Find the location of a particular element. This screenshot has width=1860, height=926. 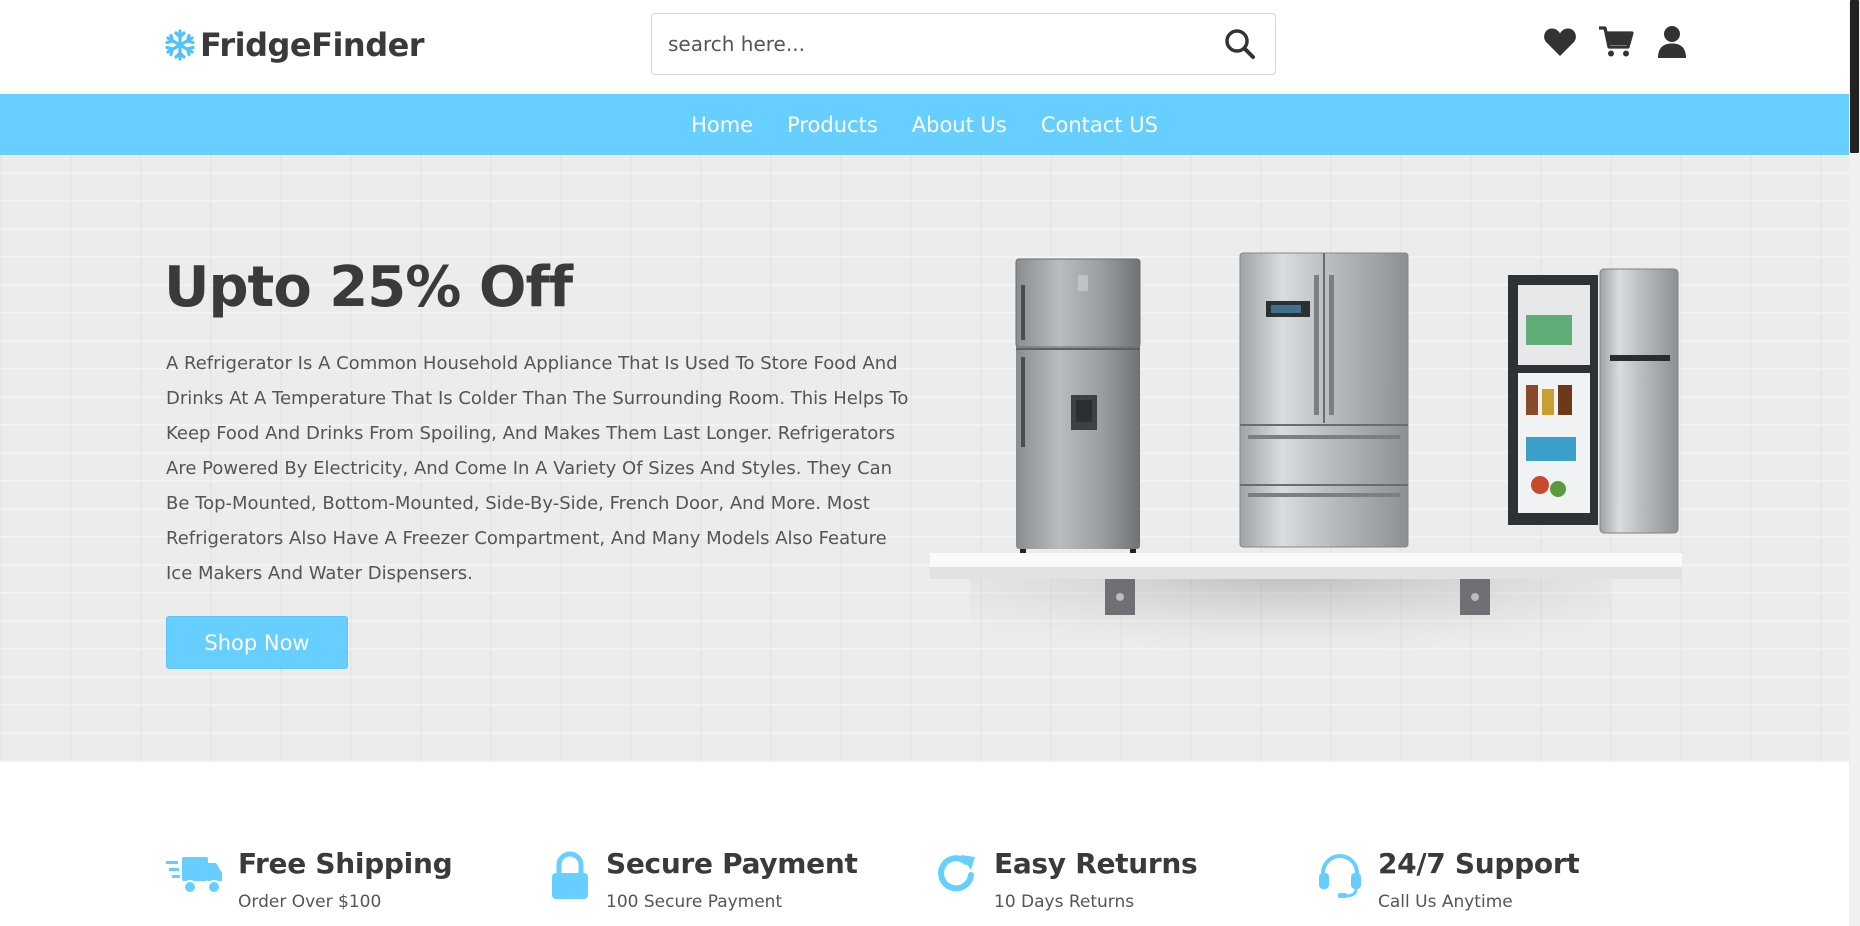

brand-logo: FridgeFinder is located at coordinates (294, 45).